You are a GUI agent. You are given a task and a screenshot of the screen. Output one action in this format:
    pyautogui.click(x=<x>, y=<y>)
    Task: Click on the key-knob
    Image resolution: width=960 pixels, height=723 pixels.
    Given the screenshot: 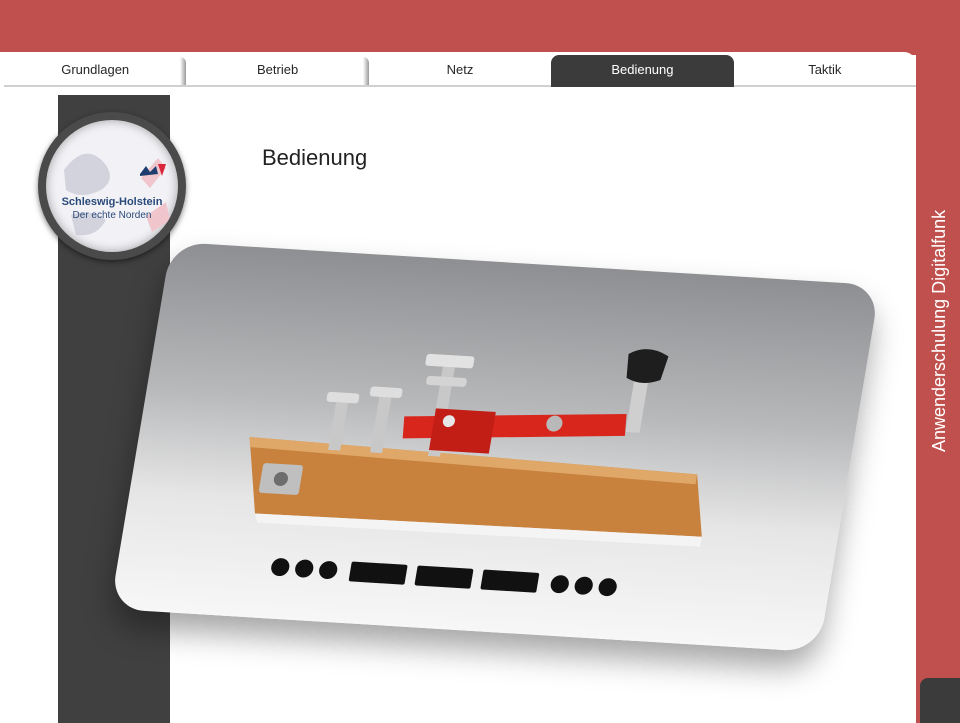 What is the action you would take?
    pyautogui.click(x=647, y=366)
    